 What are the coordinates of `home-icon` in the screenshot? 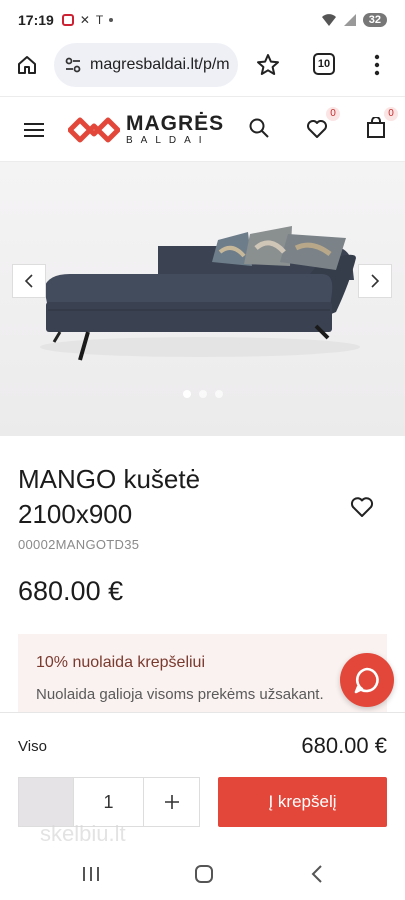 It's located at (27, 65).